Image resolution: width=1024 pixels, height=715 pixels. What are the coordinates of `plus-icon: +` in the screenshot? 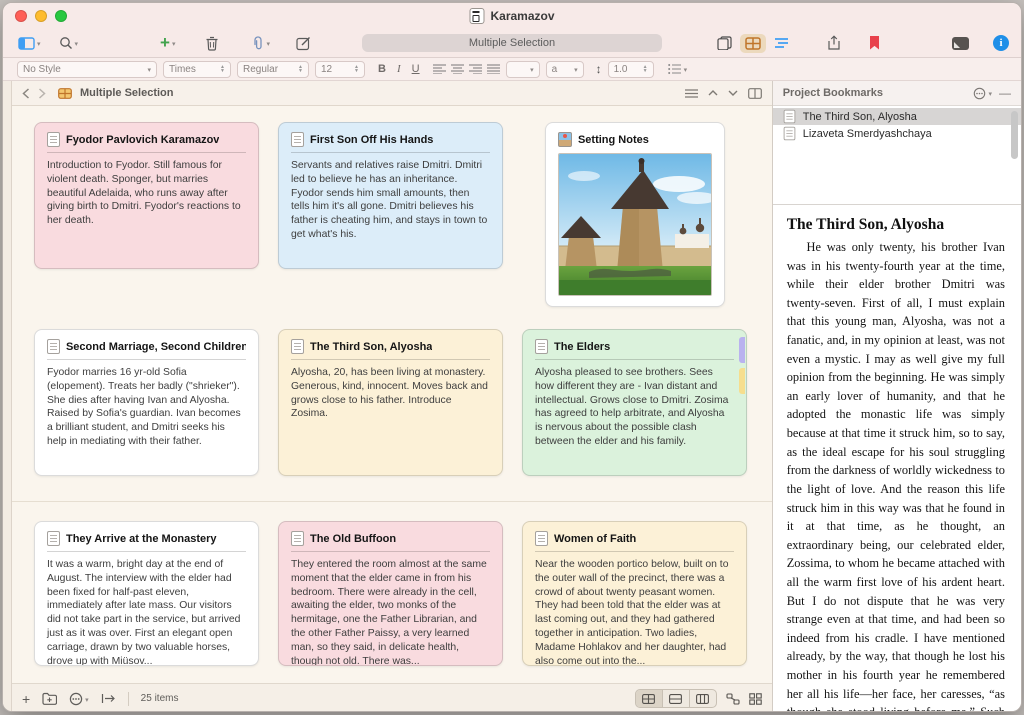 It's located at (165, 42).